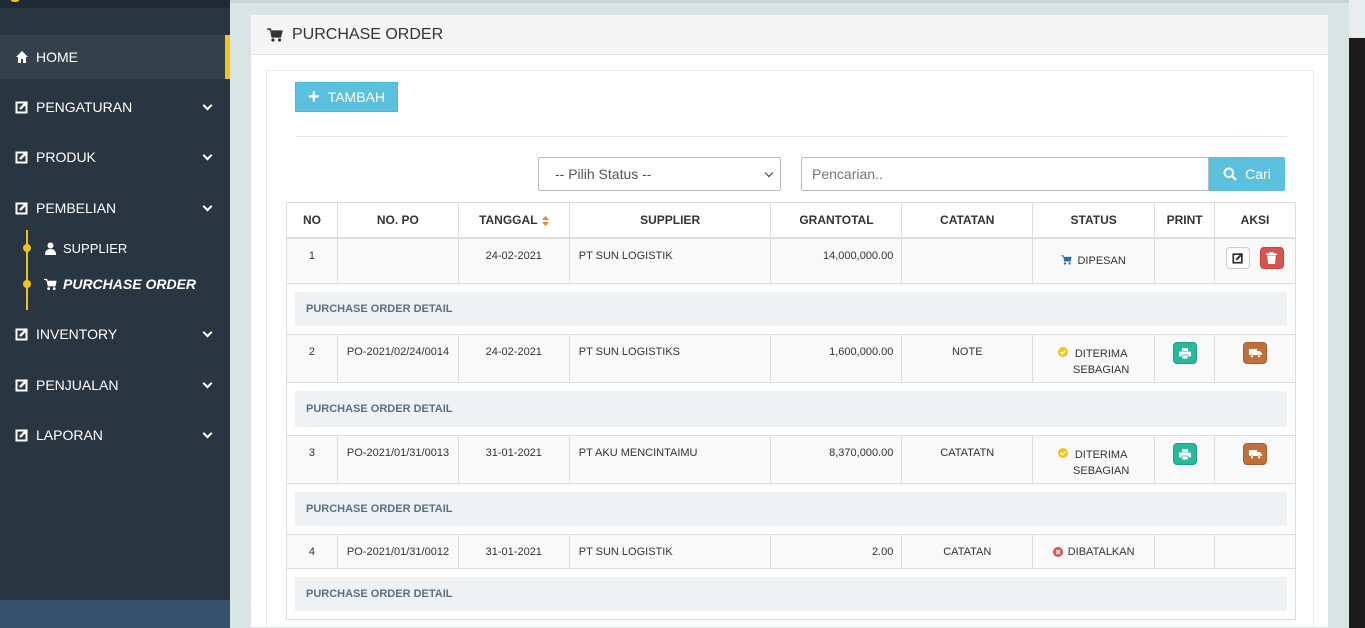  Describe the element at coordinates (1005, 174) in the screenshot. I see `search-input` at that location.